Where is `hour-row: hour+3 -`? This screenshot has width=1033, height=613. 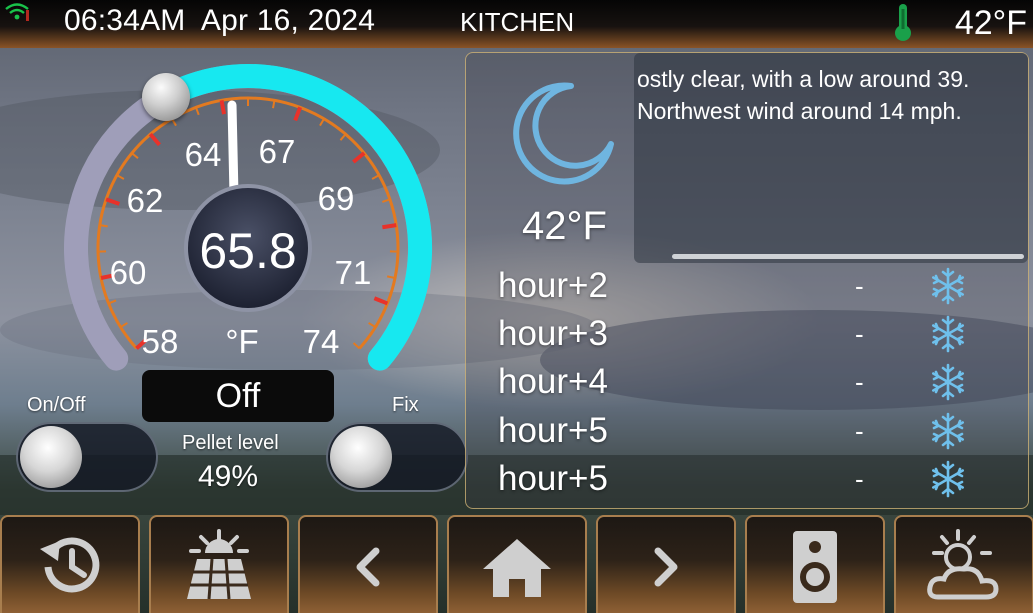
hour-row: hour+3 - is located at coordinates (516, 338).